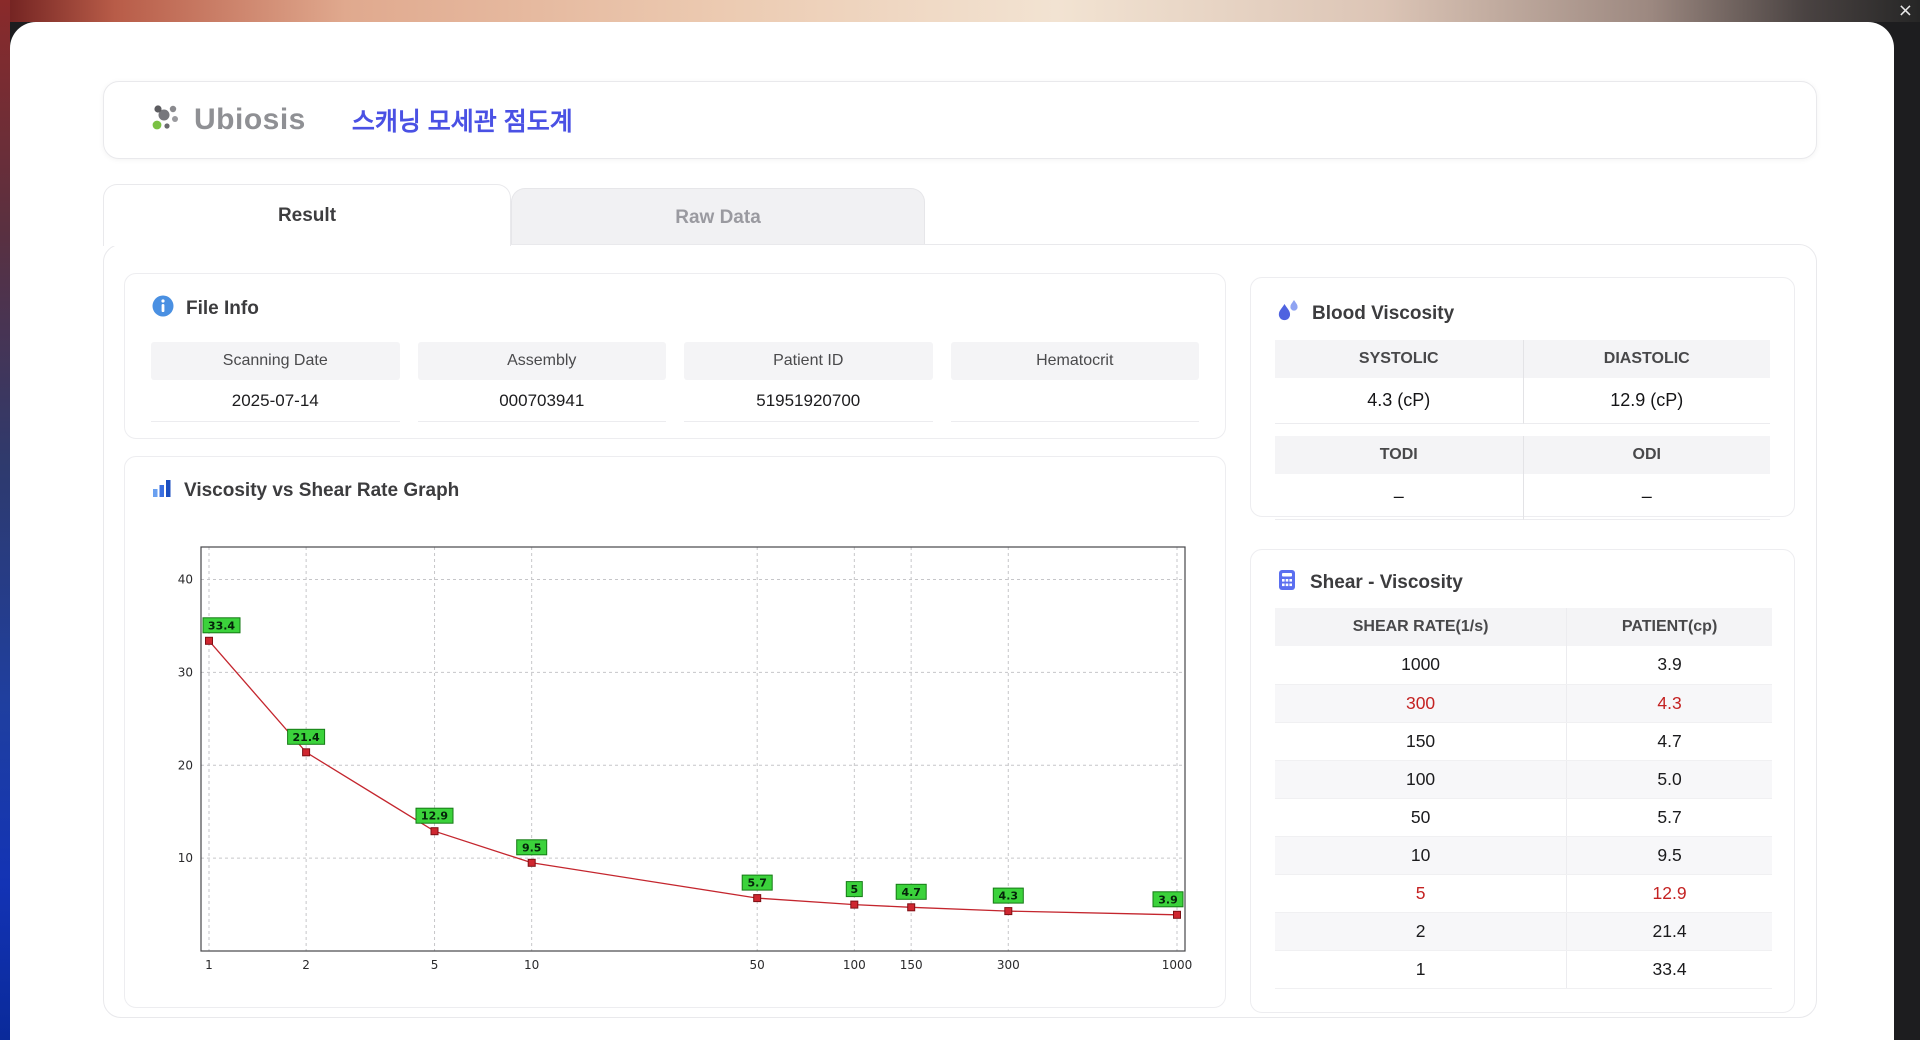 Image resolution: width=1920 pixels, height=1040 pixels. I want to click on shear-viscosity-row: 1000 3.9, so click(1523, 665).